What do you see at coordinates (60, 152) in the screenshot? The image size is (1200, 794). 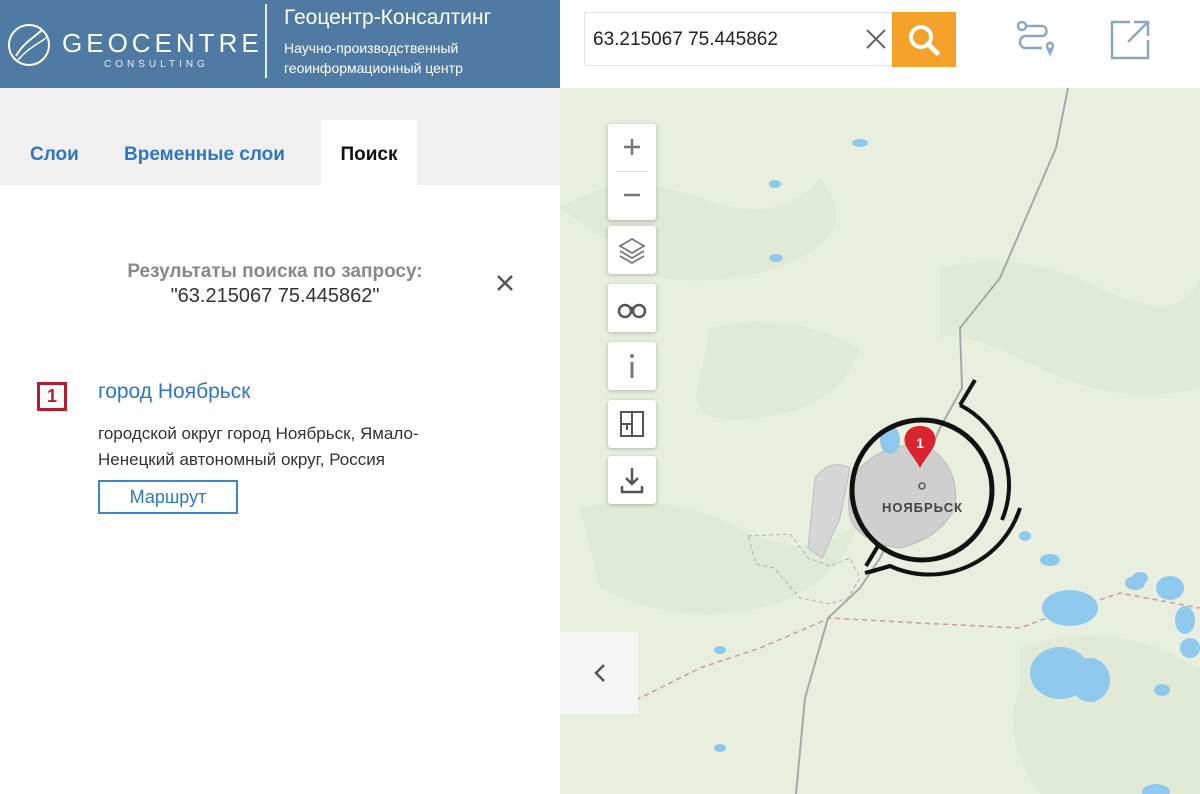 I see `tab-layers: Слои` at bounding box center [60, 152].